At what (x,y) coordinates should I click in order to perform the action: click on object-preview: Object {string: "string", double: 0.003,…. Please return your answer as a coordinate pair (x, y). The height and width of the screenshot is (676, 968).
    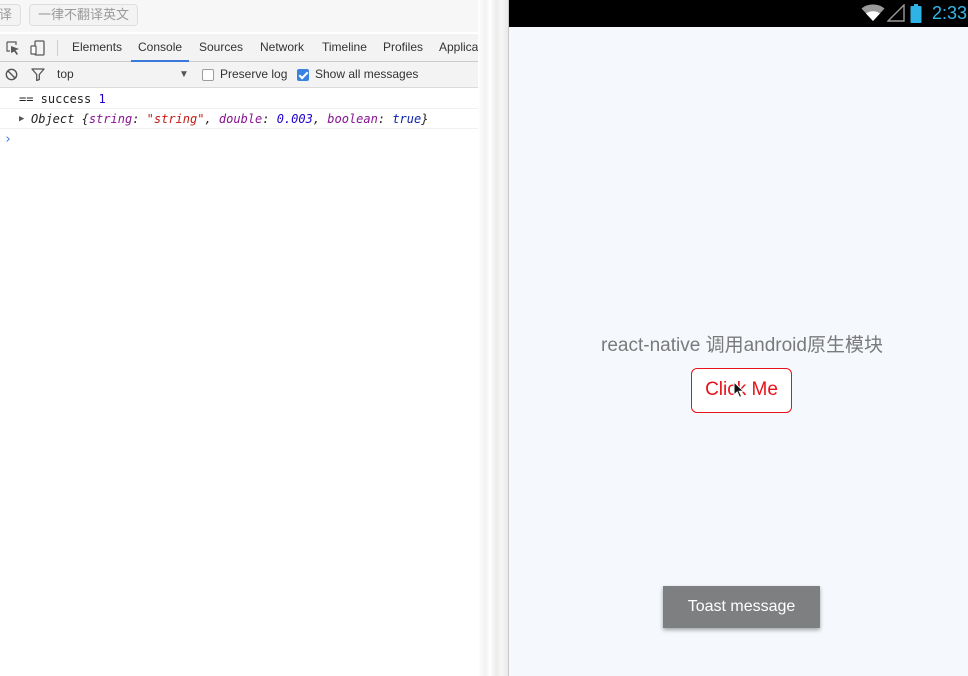
    Looking at the image, I should click on (230, 119).